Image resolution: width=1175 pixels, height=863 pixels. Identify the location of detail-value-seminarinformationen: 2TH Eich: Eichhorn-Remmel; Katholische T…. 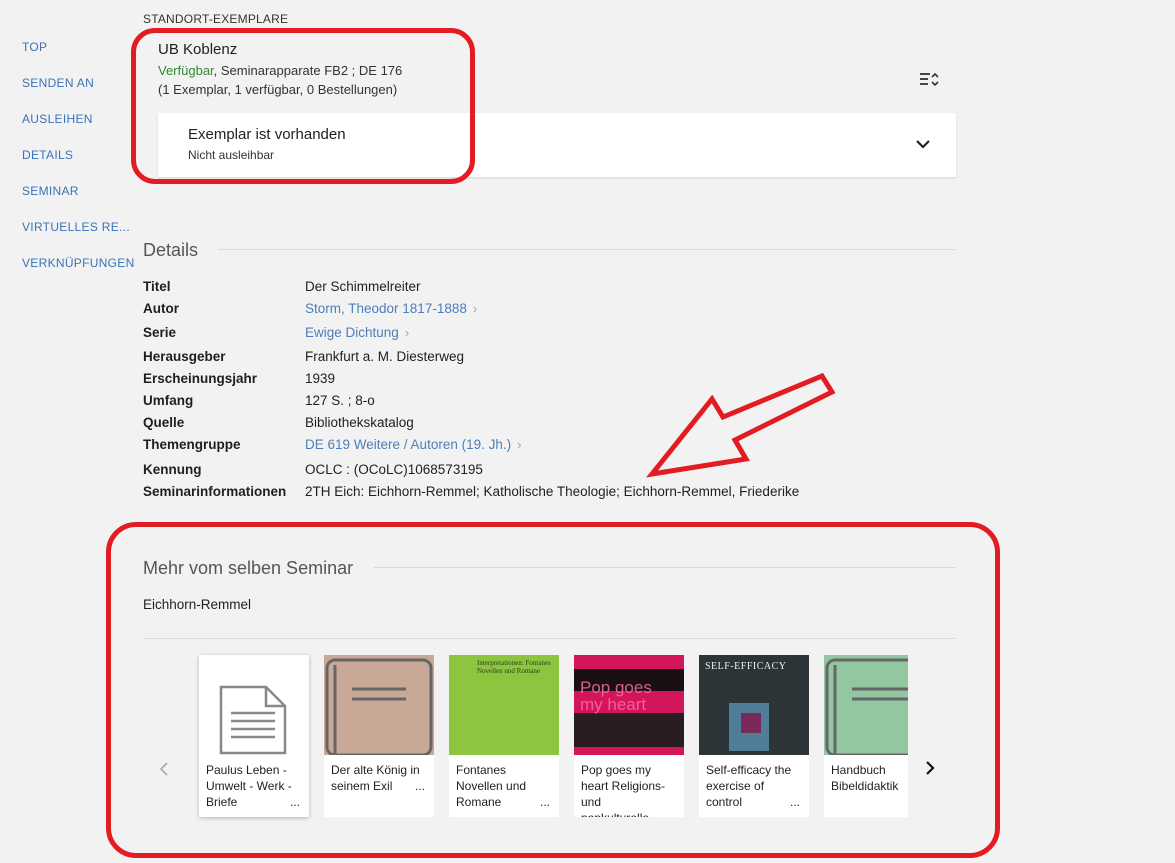
(552, 491).